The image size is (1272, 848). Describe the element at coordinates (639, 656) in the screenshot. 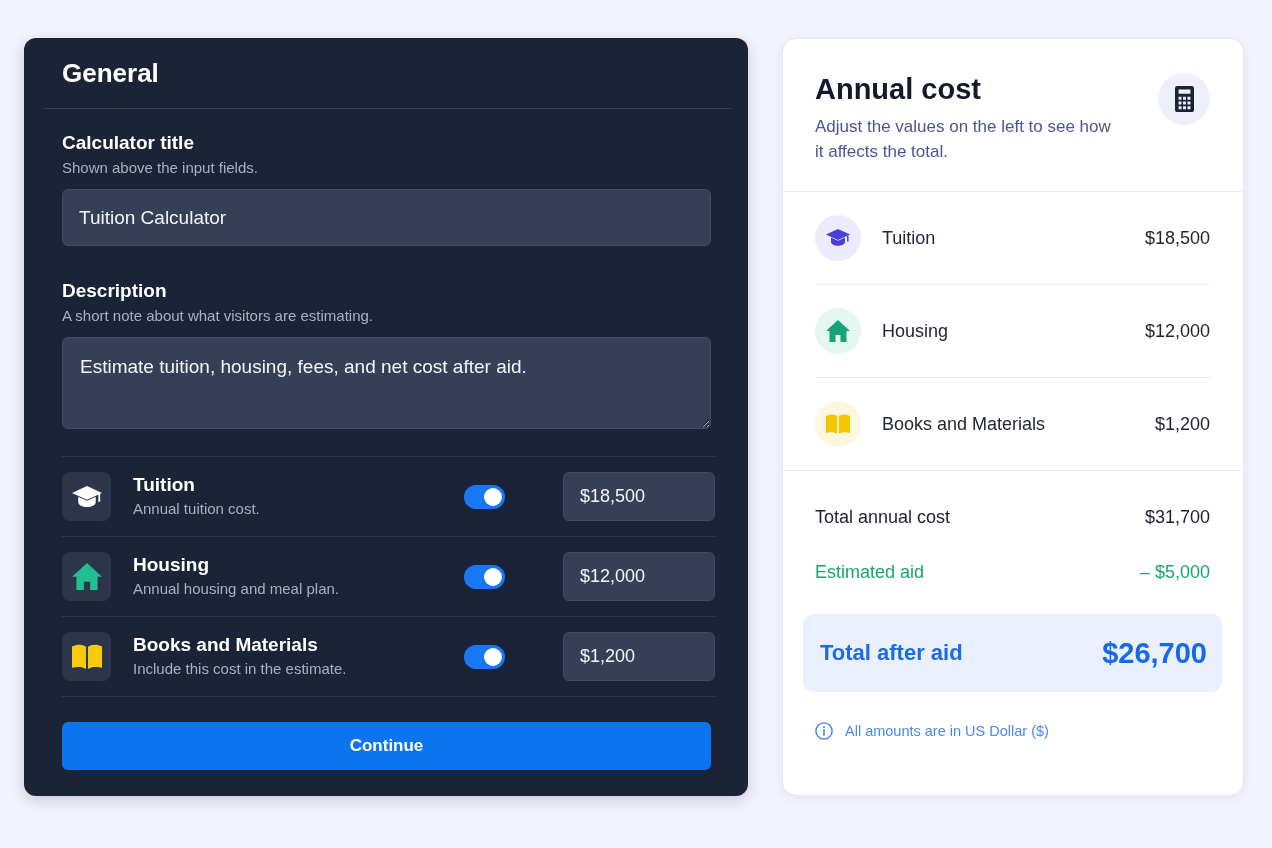

I see `amount-input: $1,200` at that location.